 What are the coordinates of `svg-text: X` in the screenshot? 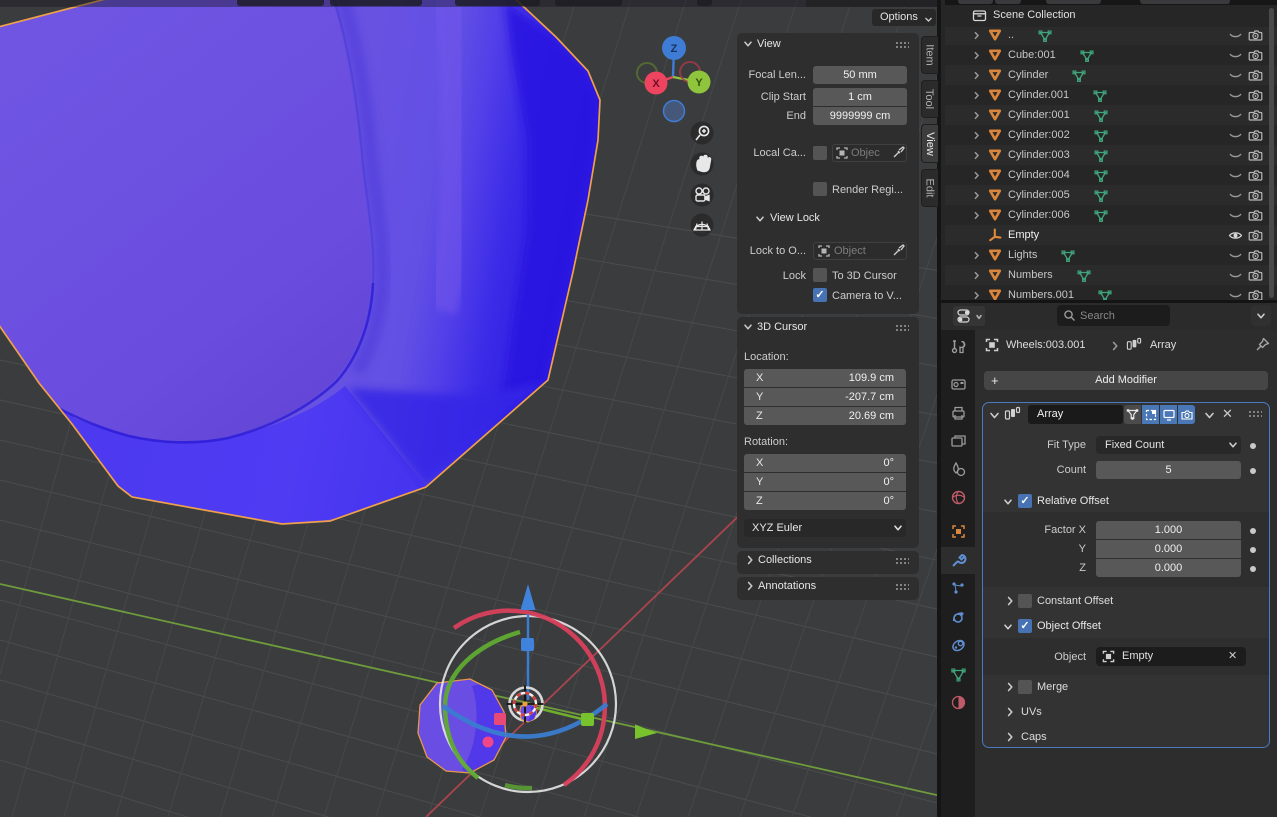 It's located at (656, 84).